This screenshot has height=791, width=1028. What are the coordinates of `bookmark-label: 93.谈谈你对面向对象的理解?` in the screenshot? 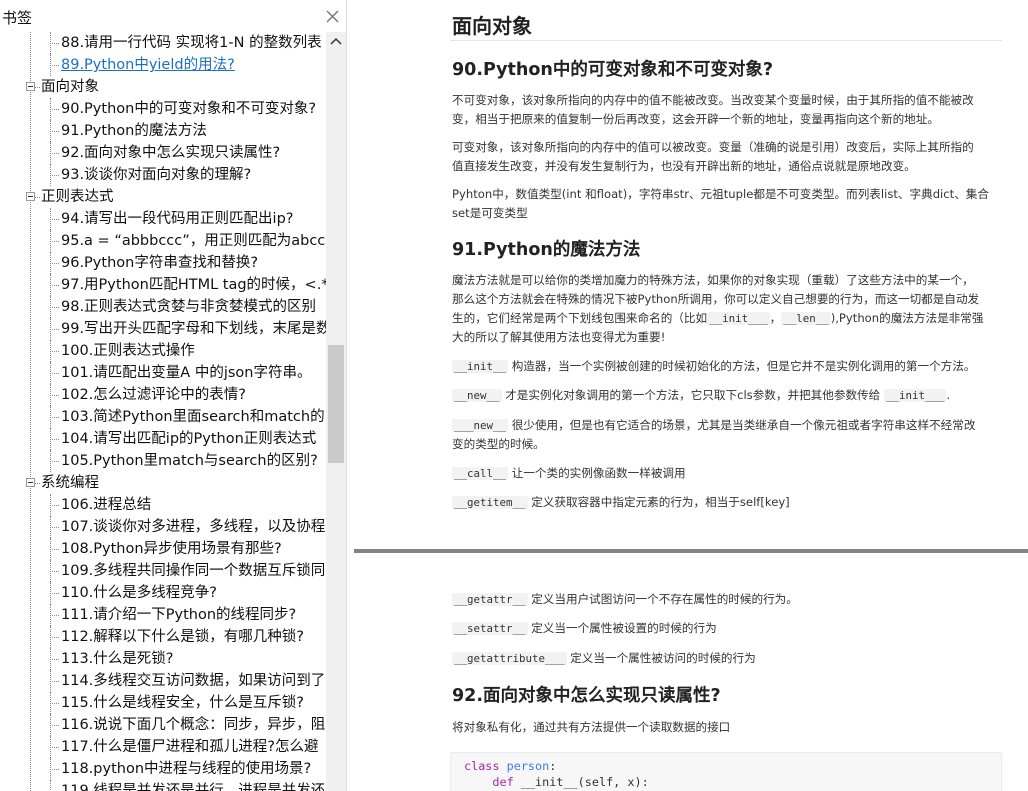 It's located at (156, 175).